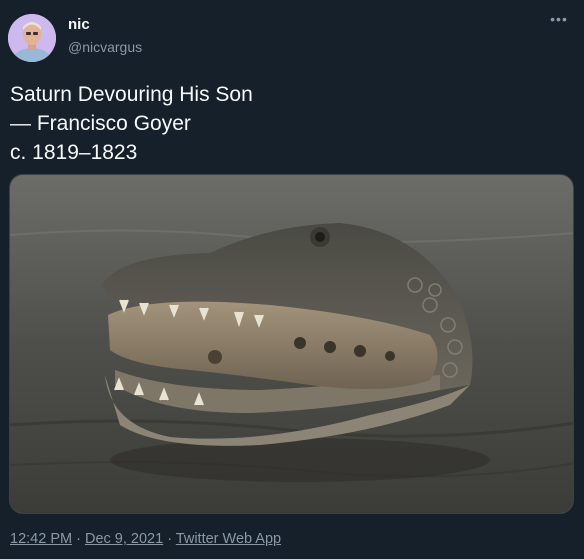 The height and width of the screenshot is (559, 584). I want to click on avatar, so click(32, 38).